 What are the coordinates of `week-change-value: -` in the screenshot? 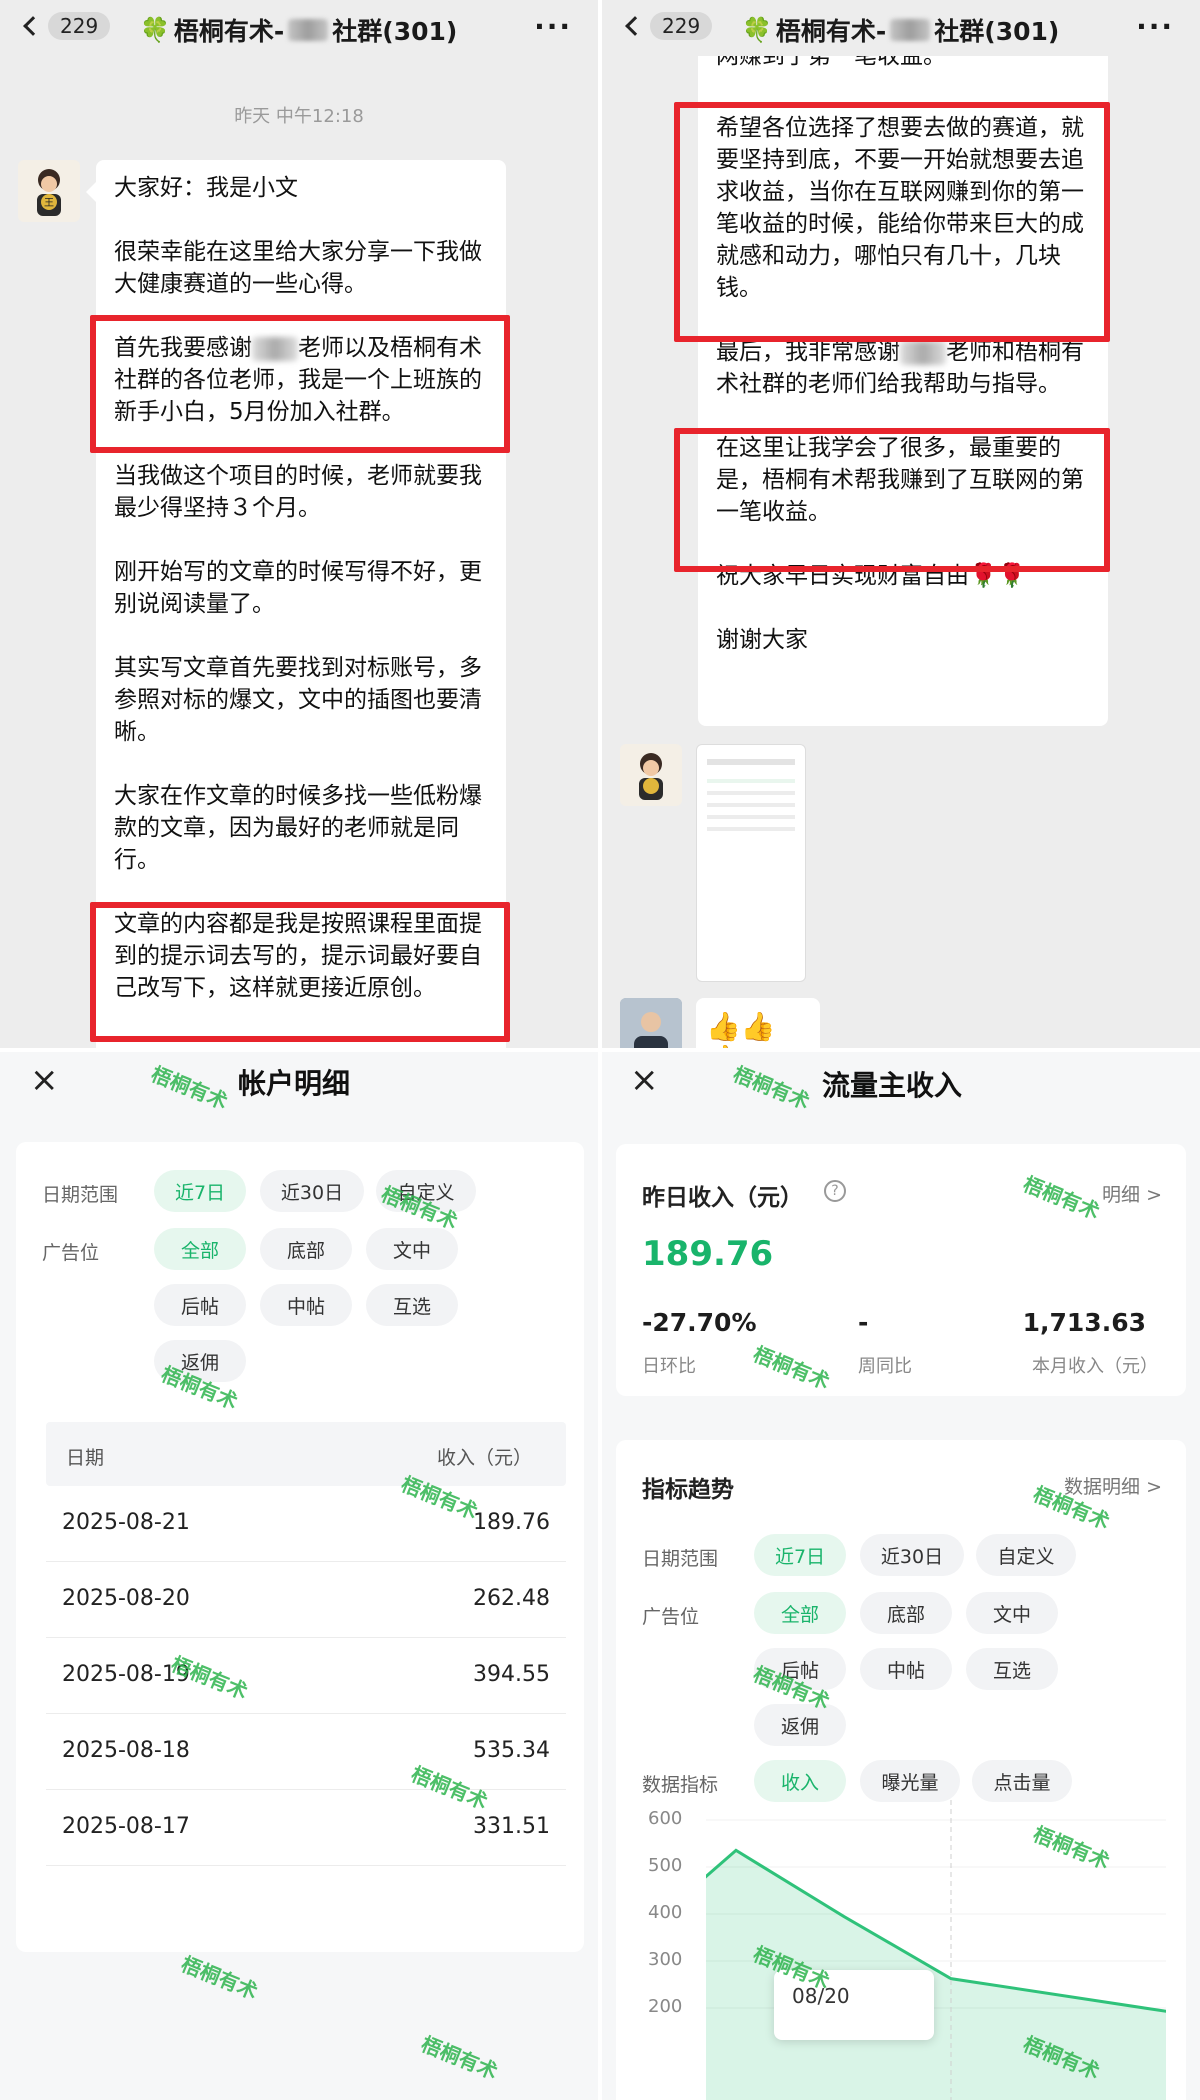 It's located at (863, 1322).